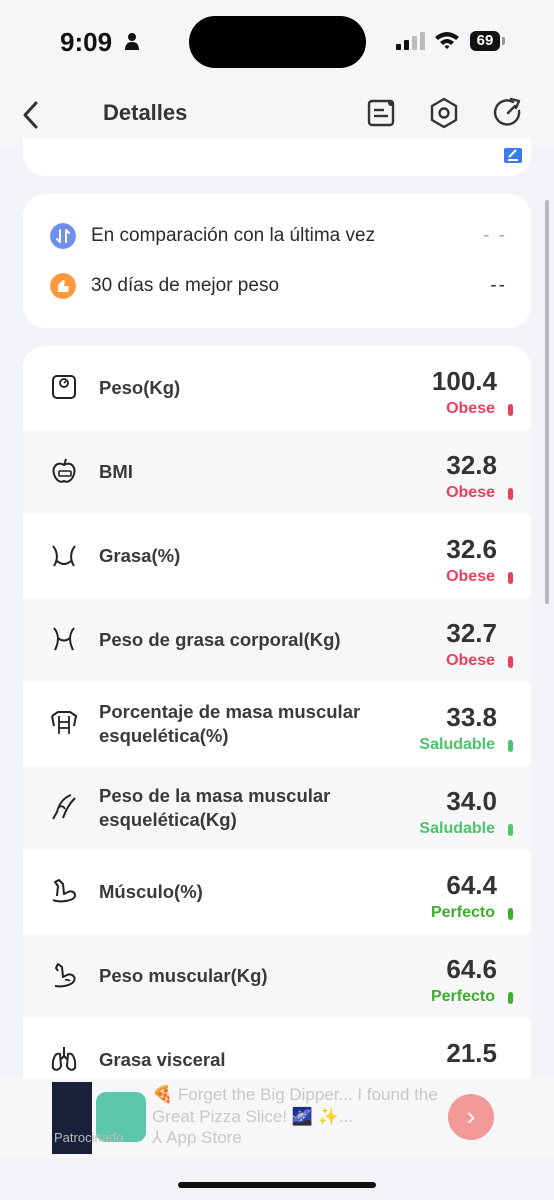 This screenshot has height=1200, width=554. I want to click on home-indicator, so click(277, 1185).